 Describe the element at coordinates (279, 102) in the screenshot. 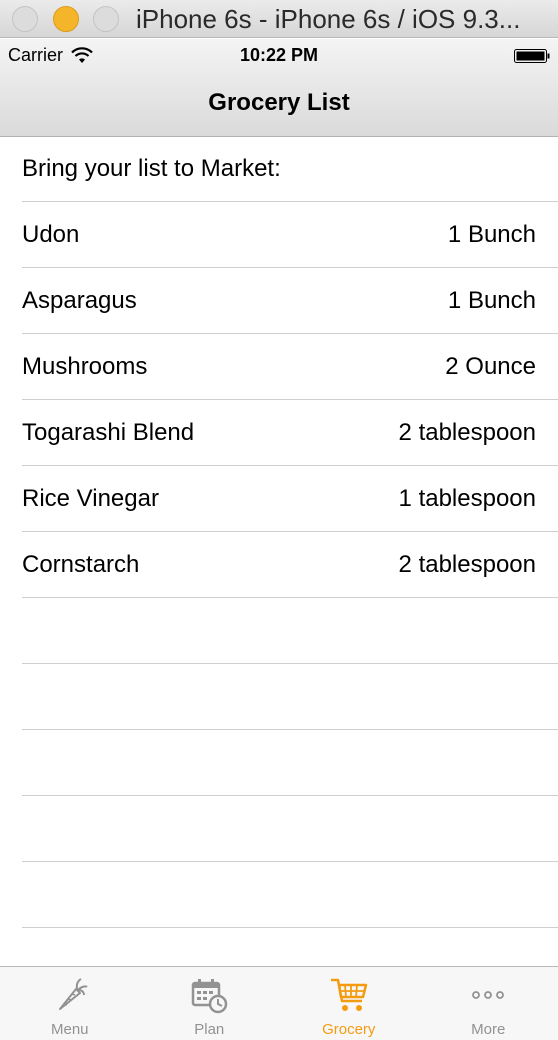

I see `page-title: Grocery List` at that location.